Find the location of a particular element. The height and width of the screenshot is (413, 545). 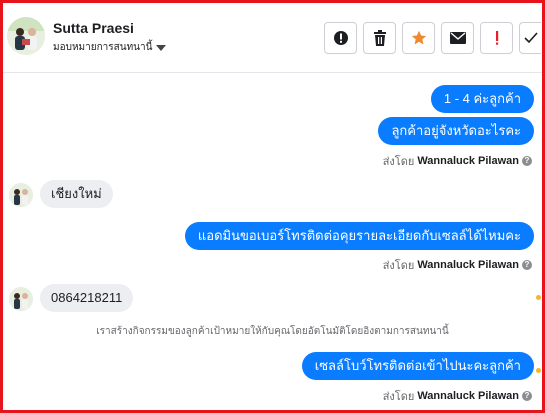

chevron-down-icon is located at coordinates (161, 48).